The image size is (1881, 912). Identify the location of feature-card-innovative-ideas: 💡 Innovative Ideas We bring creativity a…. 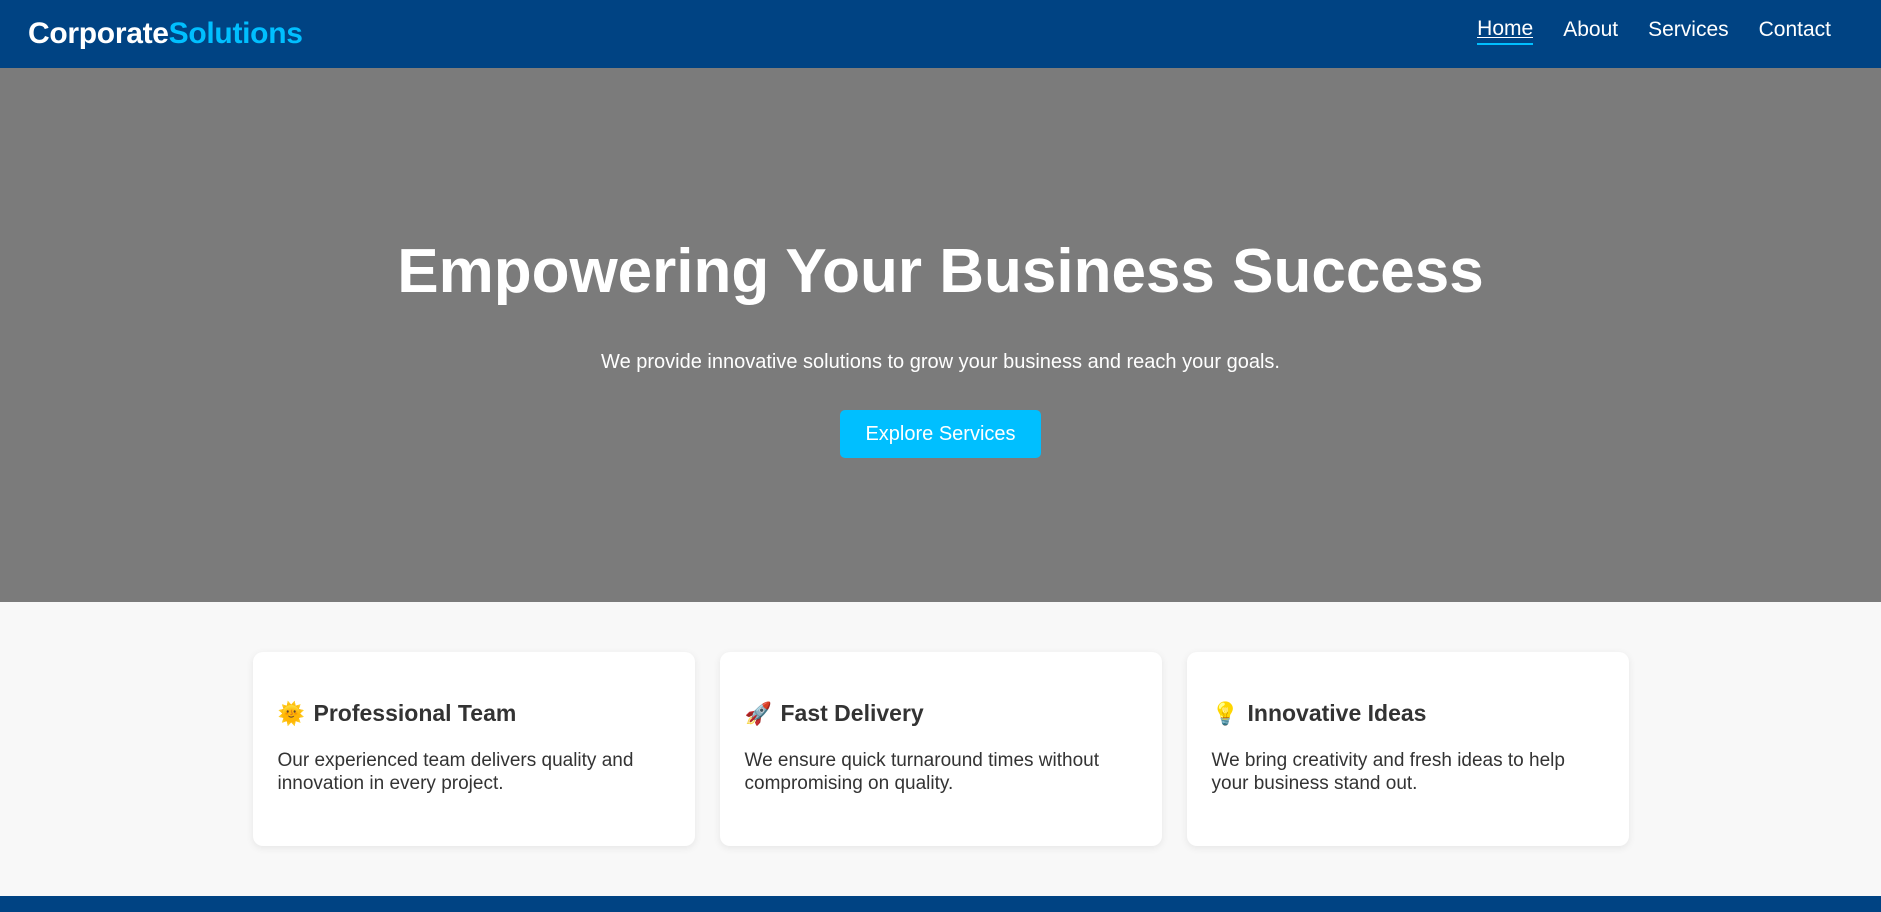
(1407, 749).